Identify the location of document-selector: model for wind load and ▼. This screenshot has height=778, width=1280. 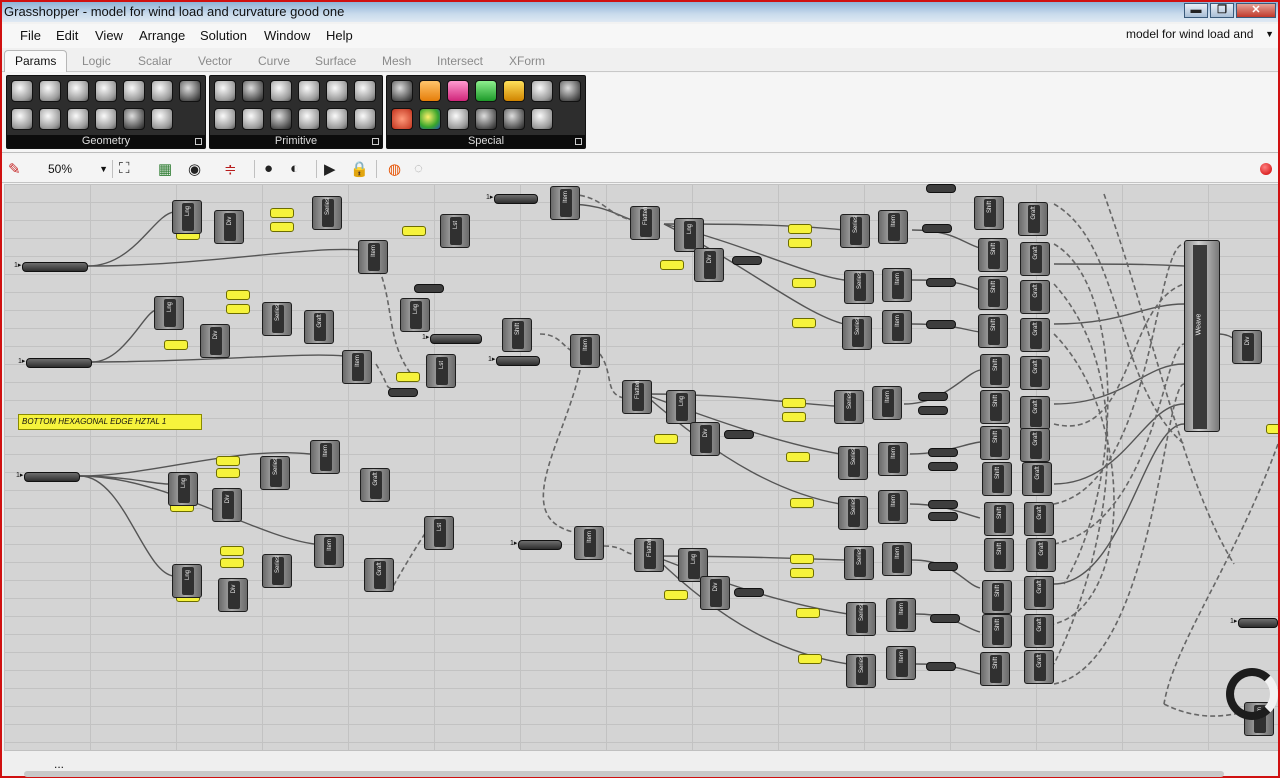
(1201, 36).